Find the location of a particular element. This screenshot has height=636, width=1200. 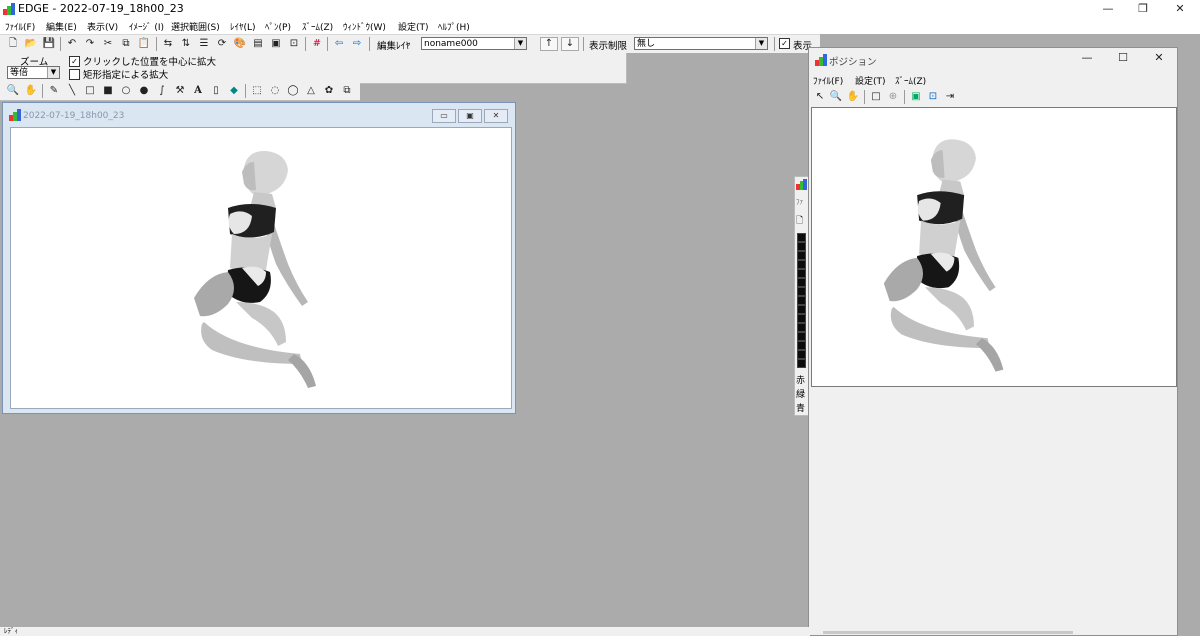

redo-icon: ↷ is located at coordinates (90, 44).